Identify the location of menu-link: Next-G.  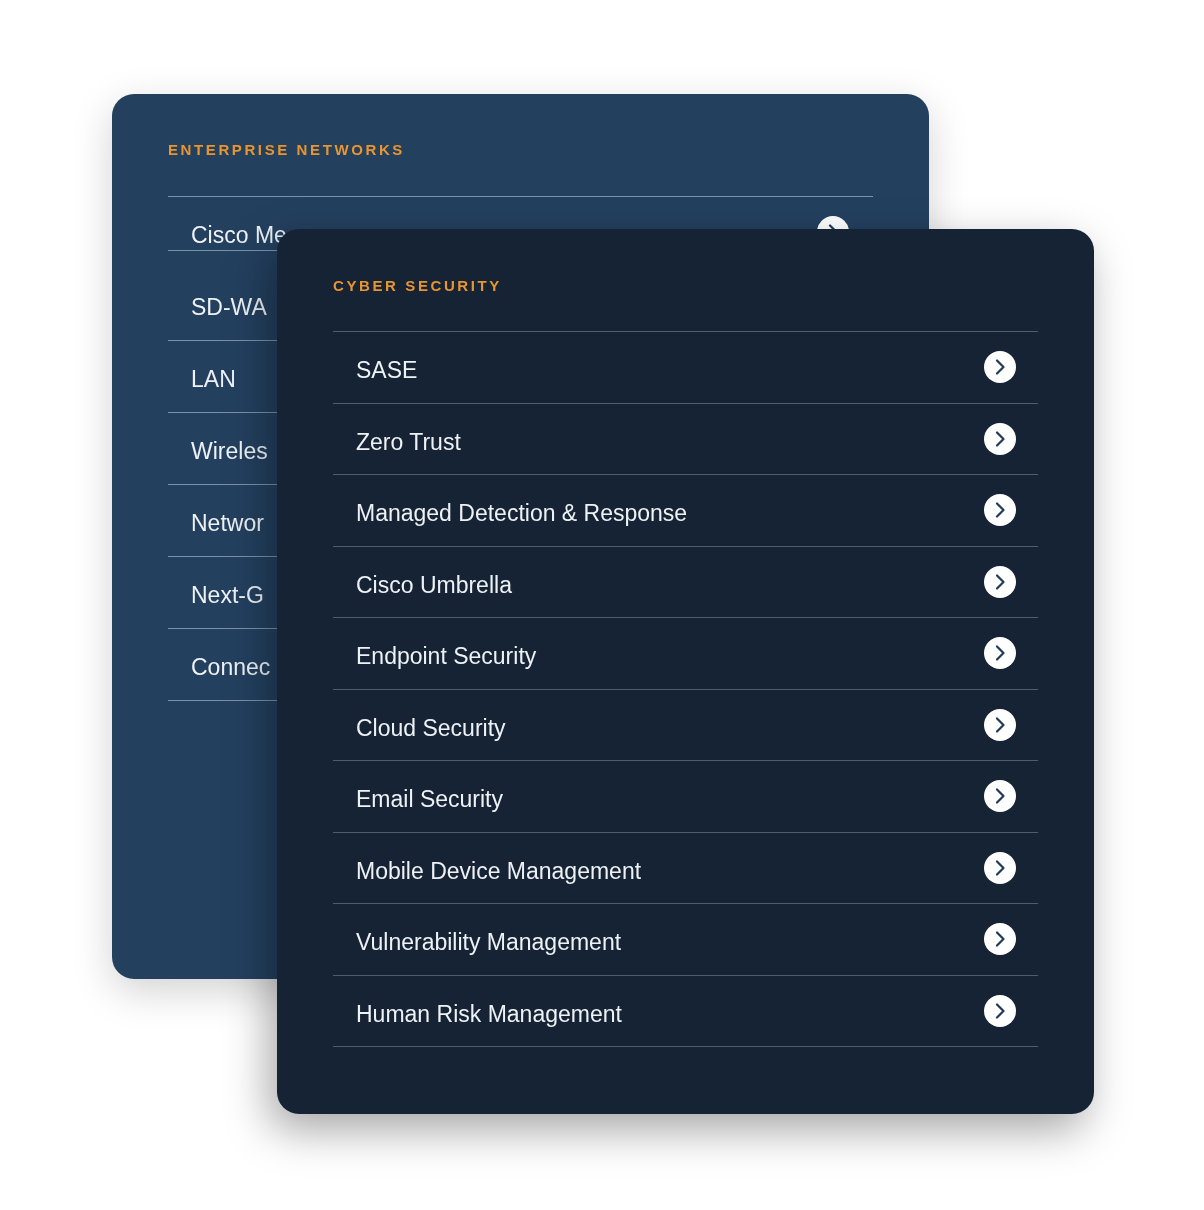
(227, 595).